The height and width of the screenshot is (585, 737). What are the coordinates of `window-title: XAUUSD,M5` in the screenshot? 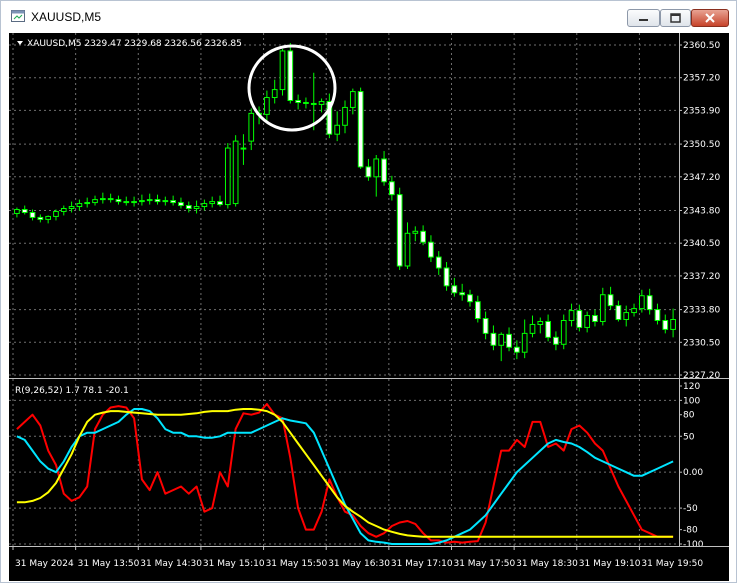 It's located at (66, 17).